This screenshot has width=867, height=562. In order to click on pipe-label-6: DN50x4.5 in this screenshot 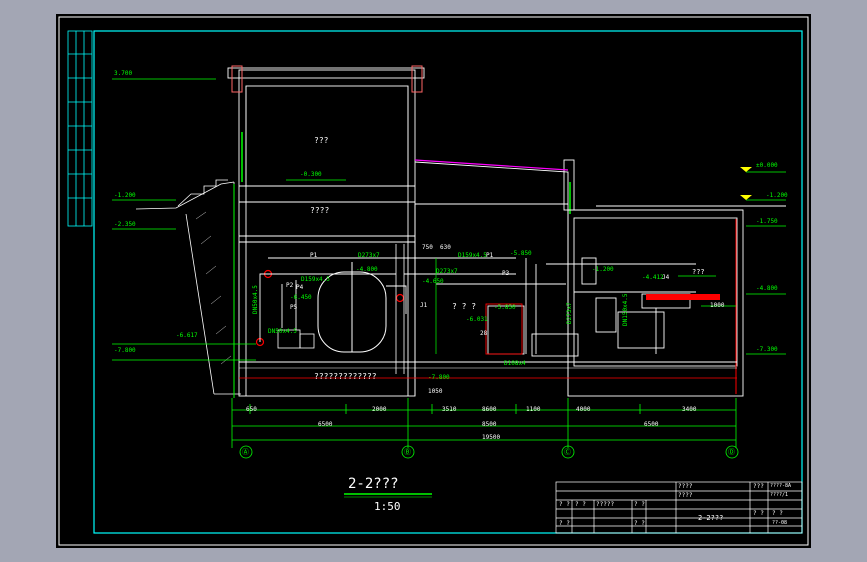, I will do `click(255, 299)`.